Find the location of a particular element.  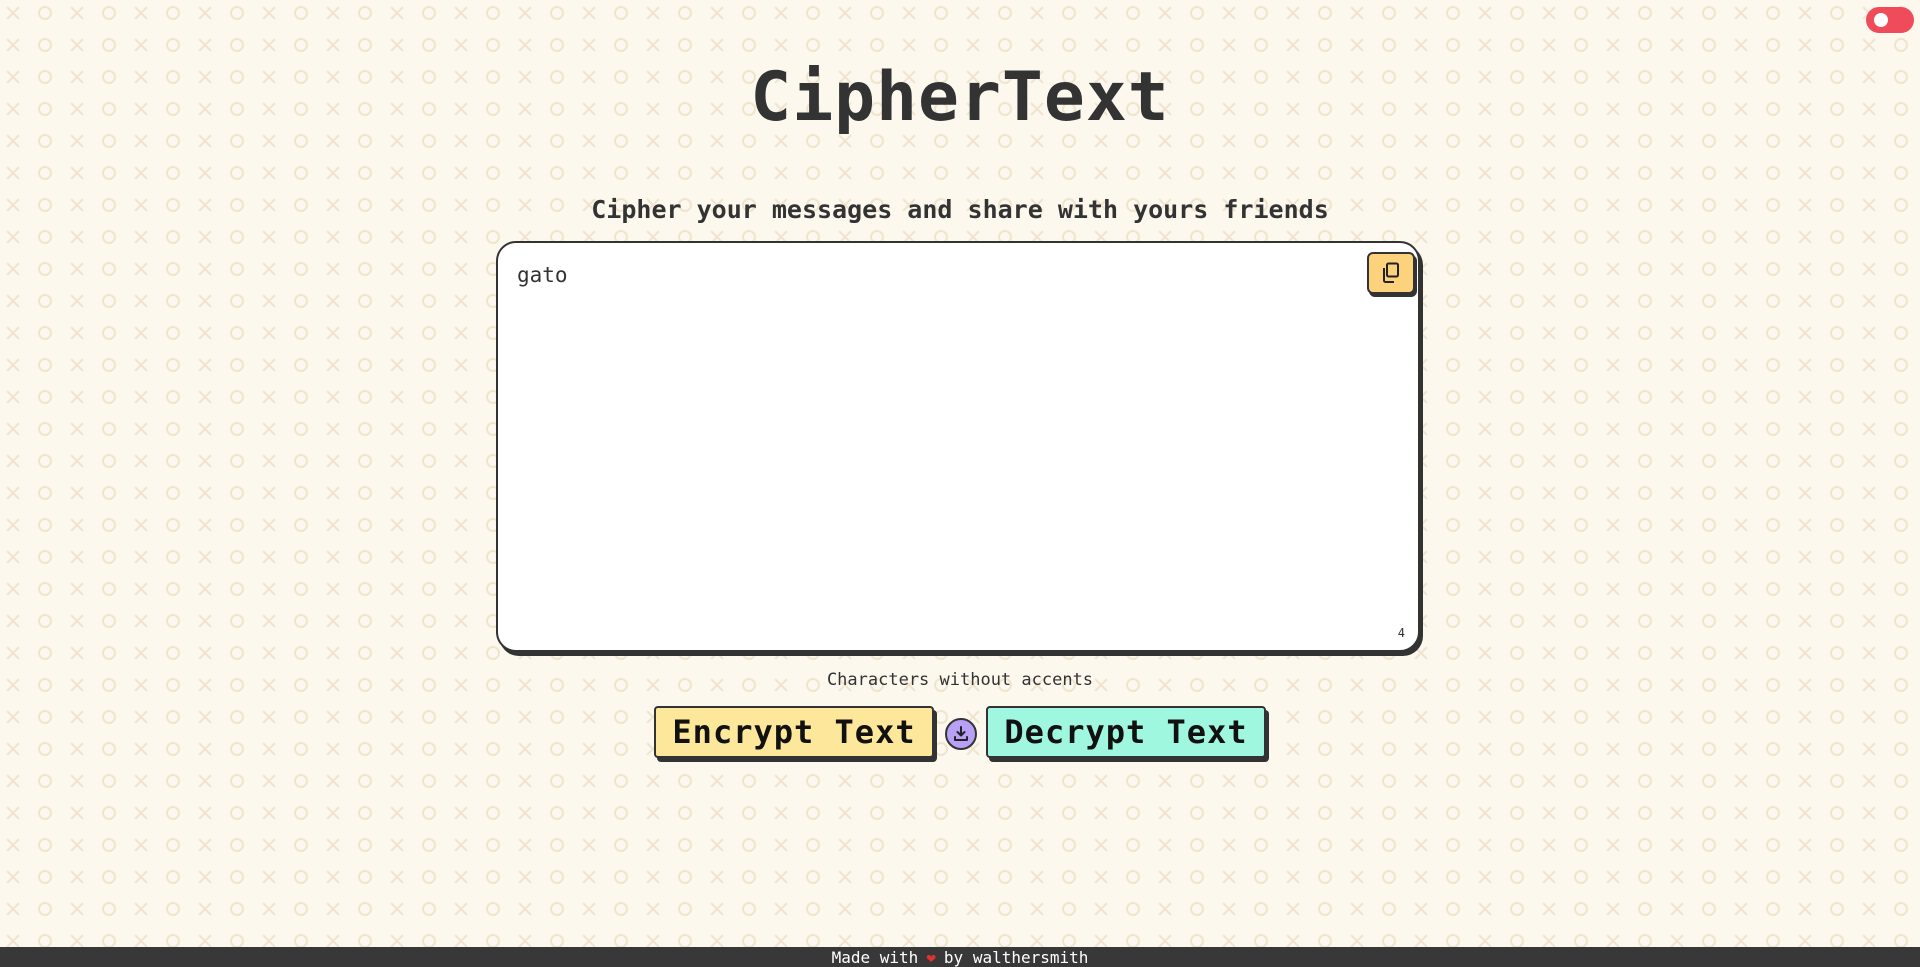

encrypt-button: Encrypt Text is located at coordinates (794, 732).